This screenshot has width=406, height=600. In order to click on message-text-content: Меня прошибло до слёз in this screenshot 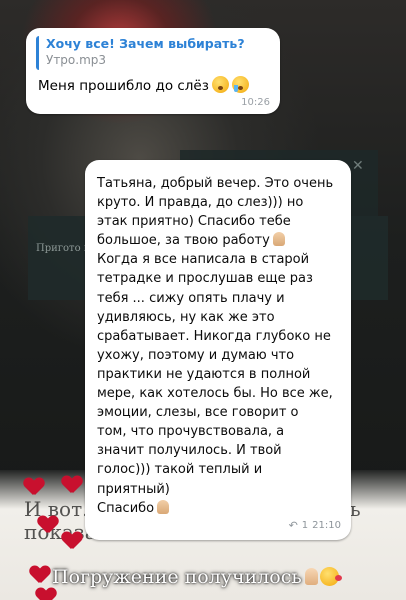, I will do `click(123, 86)`.